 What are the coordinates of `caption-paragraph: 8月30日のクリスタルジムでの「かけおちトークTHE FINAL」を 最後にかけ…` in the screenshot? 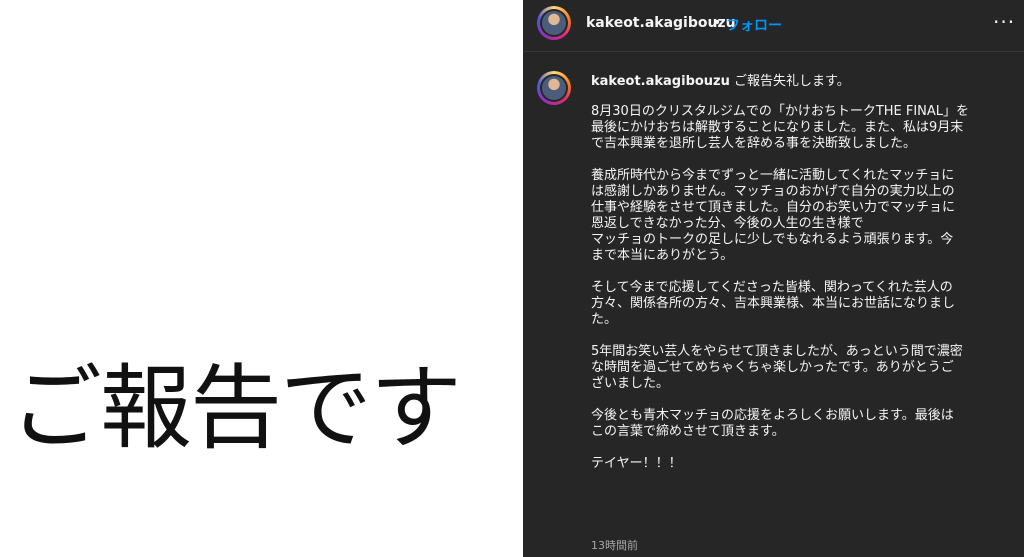 It's located at (780, 127).